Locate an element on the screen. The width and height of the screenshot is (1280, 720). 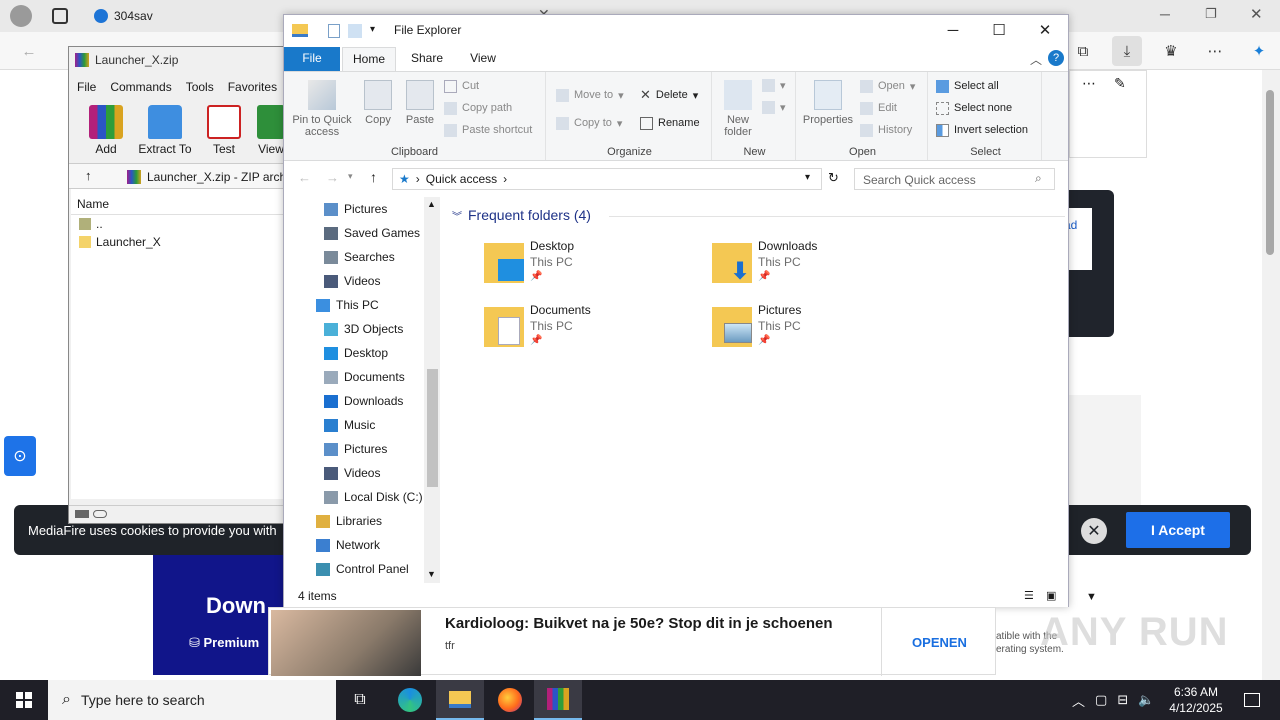
extensions-icon: ♛ is located at coordinates (1171, 51).